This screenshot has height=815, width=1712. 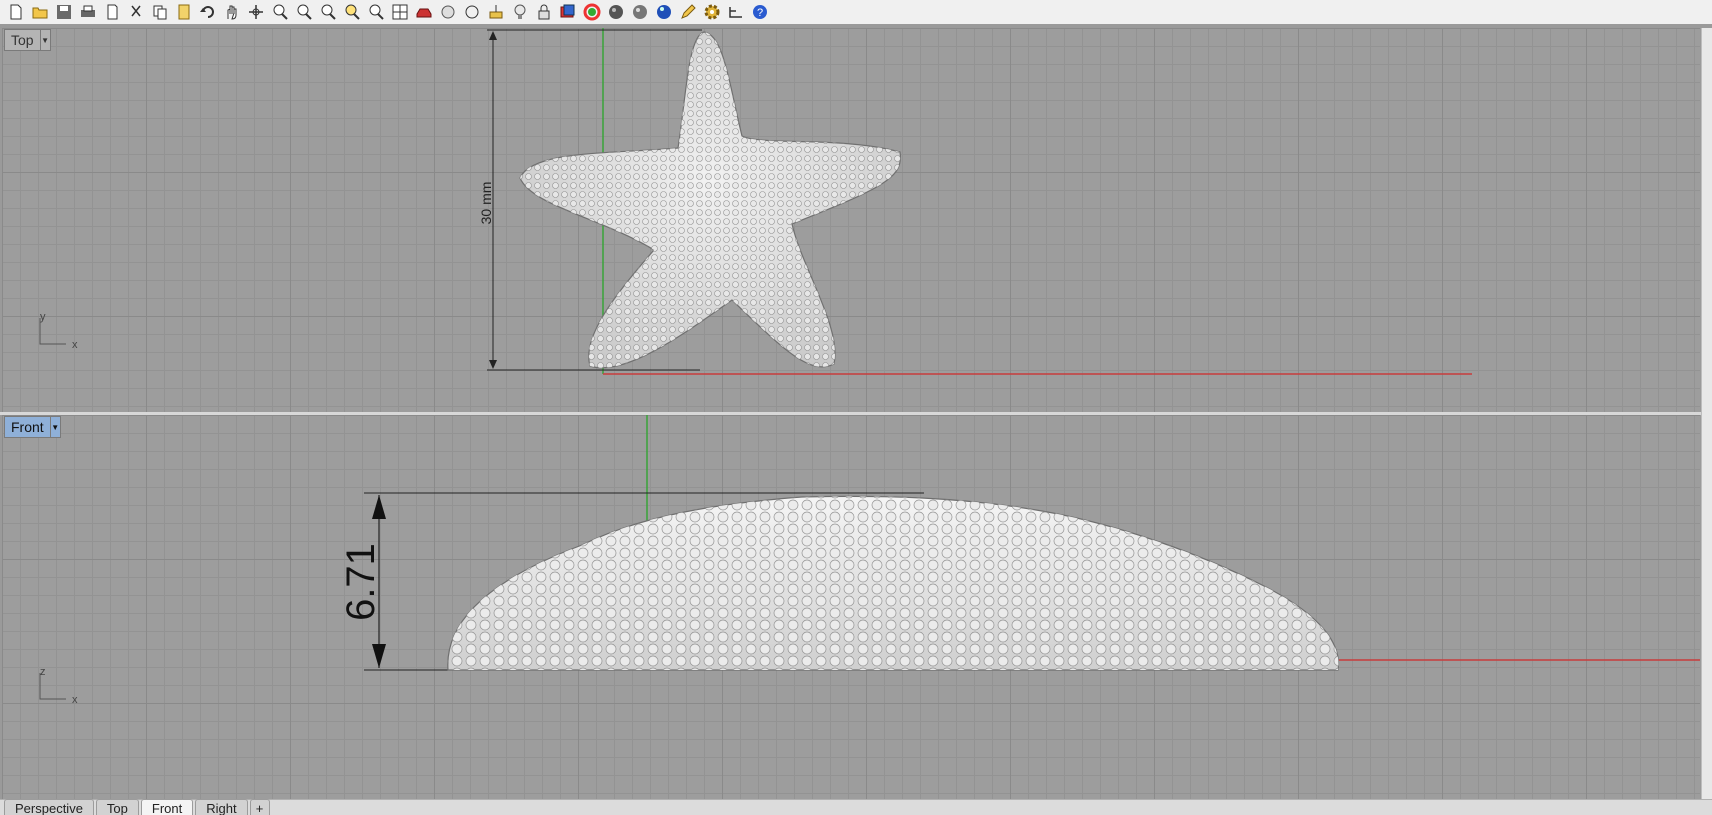 I want to click on grid-icon, so click(x=400, y=12).